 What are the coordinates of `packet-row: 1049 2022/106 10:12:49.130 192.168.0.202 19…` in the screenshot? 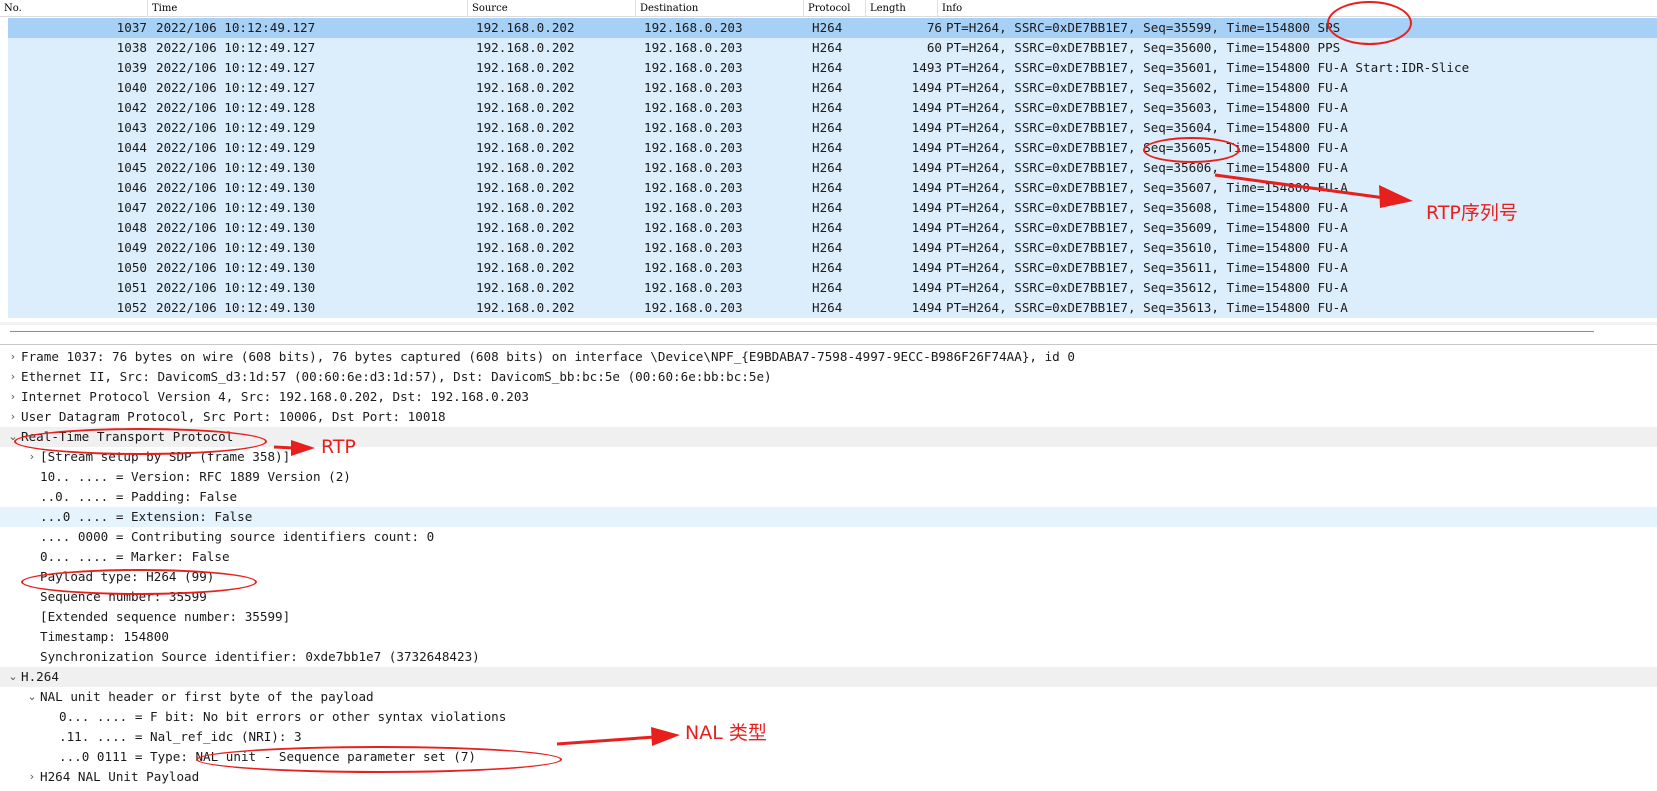 It's located at (832, 248).